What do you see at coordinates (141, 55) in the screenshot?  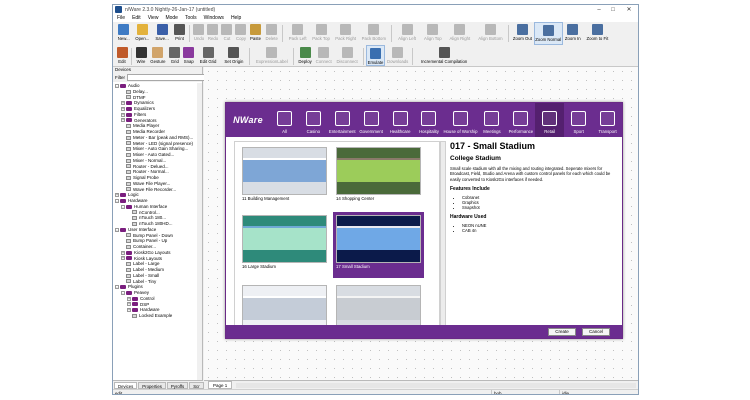 I see `wire-button: Wire` at bounding box center [141, 55].